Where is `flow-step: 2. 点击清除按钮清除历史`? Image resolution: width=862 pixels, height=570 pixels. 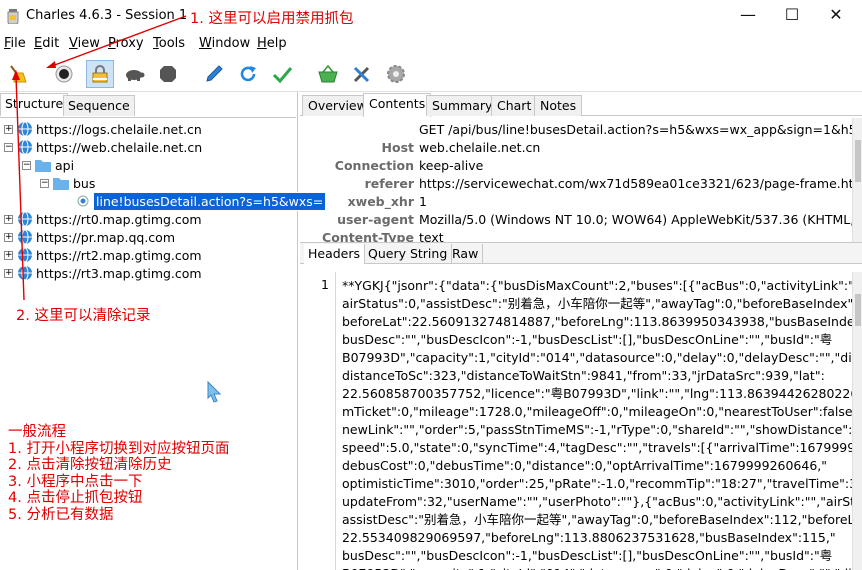
flow-step: 2. 点击清除按钮清除历史 is located at coordinates (90, 465).